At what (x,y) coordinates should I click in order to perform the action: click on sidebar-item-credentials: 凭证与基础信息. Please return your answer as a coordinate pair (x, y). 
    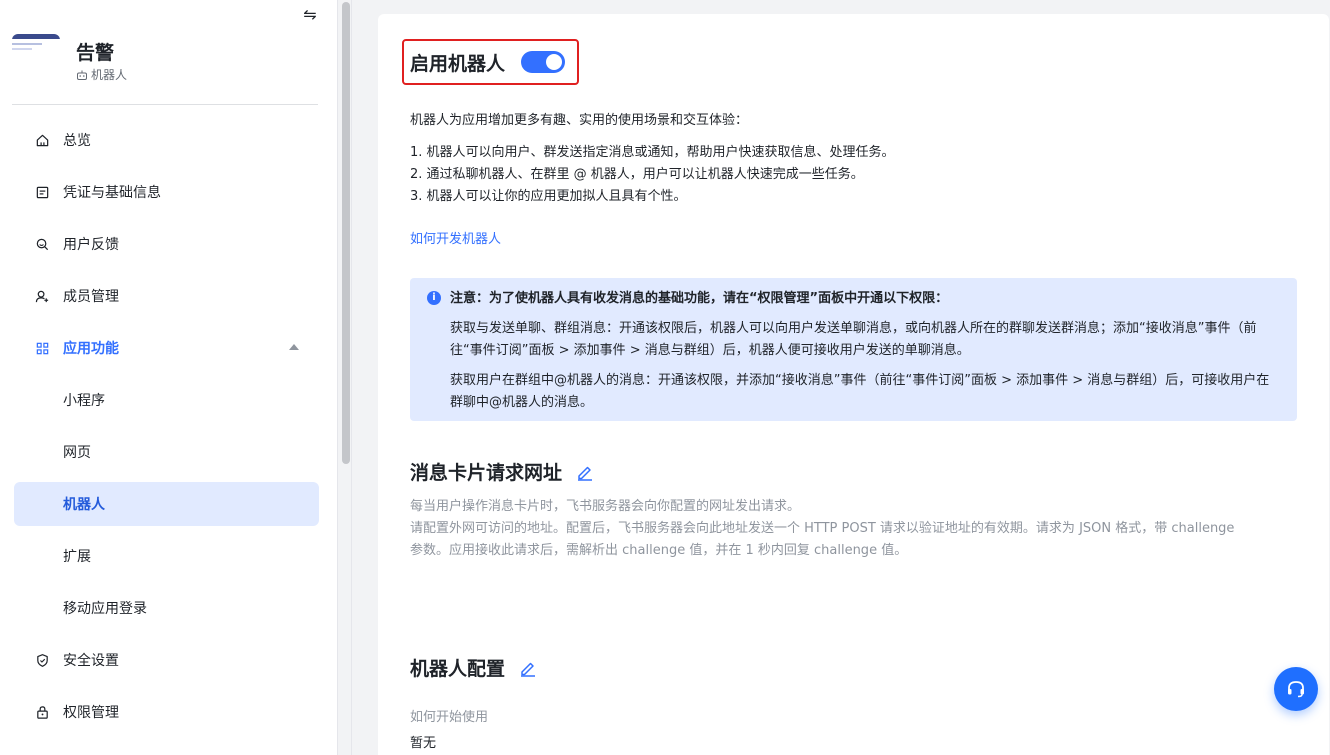
    Looking at the image, I should click on (166, 192).